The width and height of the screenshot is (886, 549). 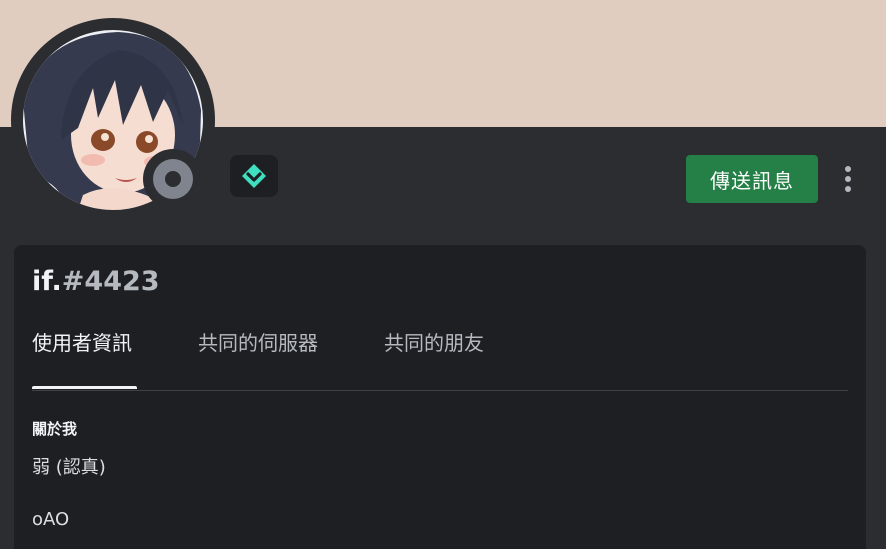 What do you see at coordinates (84, 387) in the screenshot?
I see `active-tab-indicator` at bounding box center [84, 387].